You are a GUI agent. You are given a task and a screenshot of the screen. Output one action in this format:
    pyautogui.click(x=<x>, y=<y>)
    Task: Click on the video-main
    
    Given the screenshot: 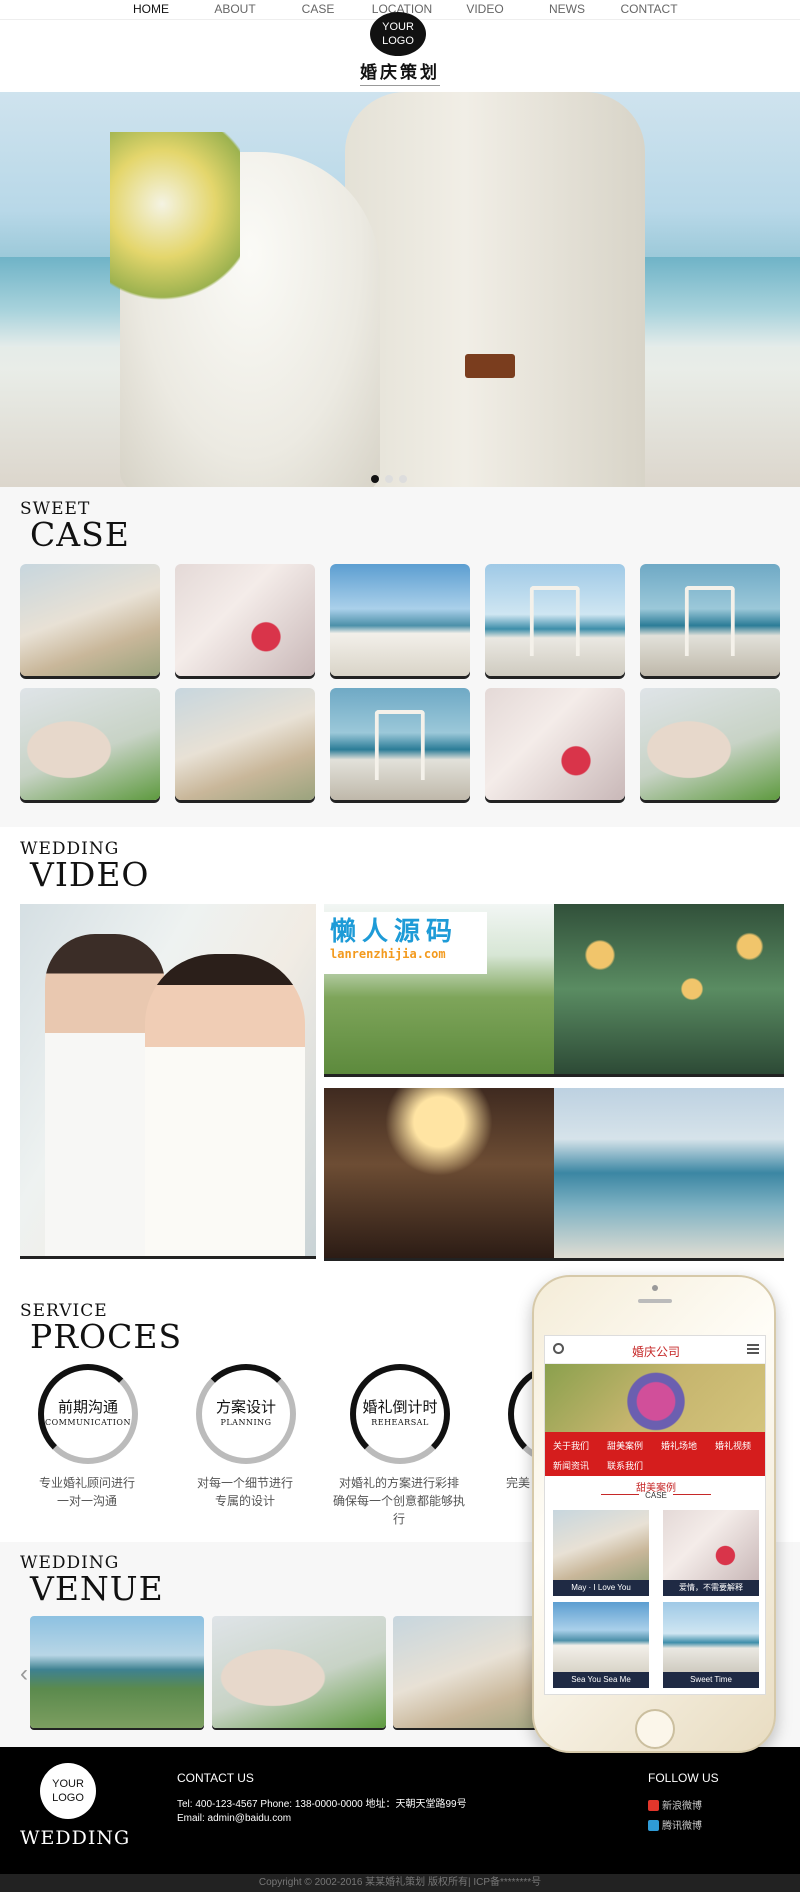 What is the action you would take?
    pyautogui.click(x=168, y=1080)
    